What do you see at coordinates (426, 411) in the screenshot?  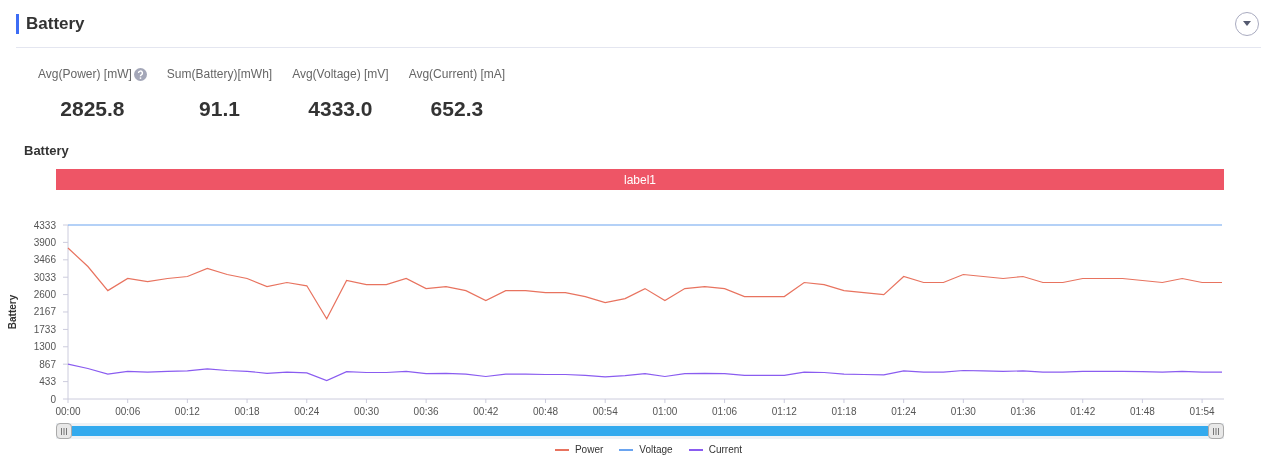 I see `x-tick-label: 00:36` at bounding box center [426, 411].